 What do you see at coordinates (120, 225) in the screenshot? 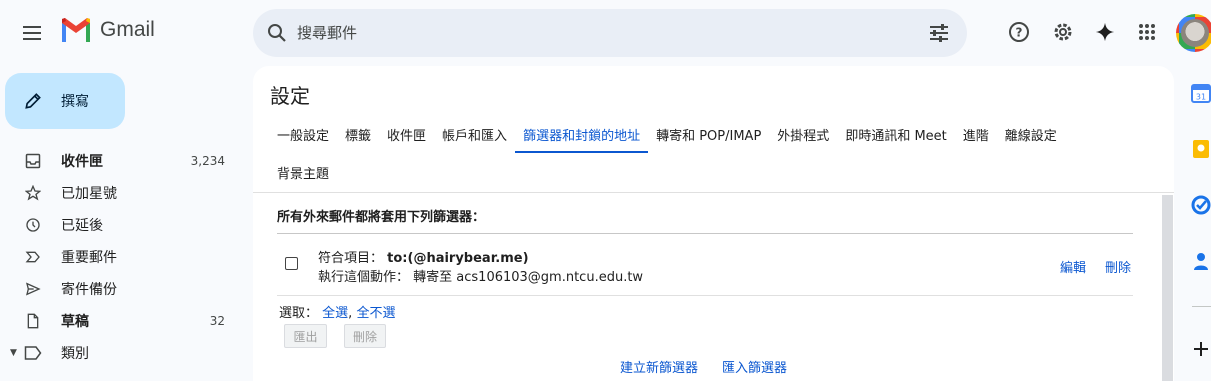
I see `sidebar-item-snoozed: 已延後` at bounding box center [120, 225].